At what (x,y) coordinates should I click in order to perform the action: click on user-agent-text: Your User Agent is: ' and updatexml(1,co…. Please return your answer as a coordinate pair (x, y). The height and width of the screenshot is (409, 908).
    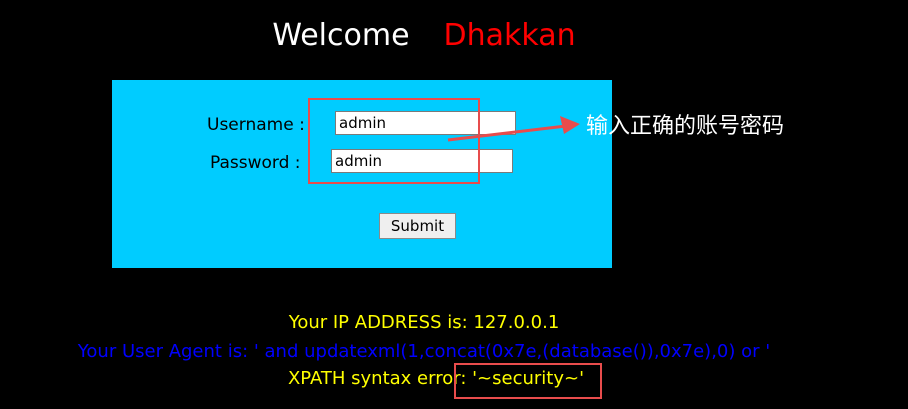
    Looking at the image, I should click on (424, 351).